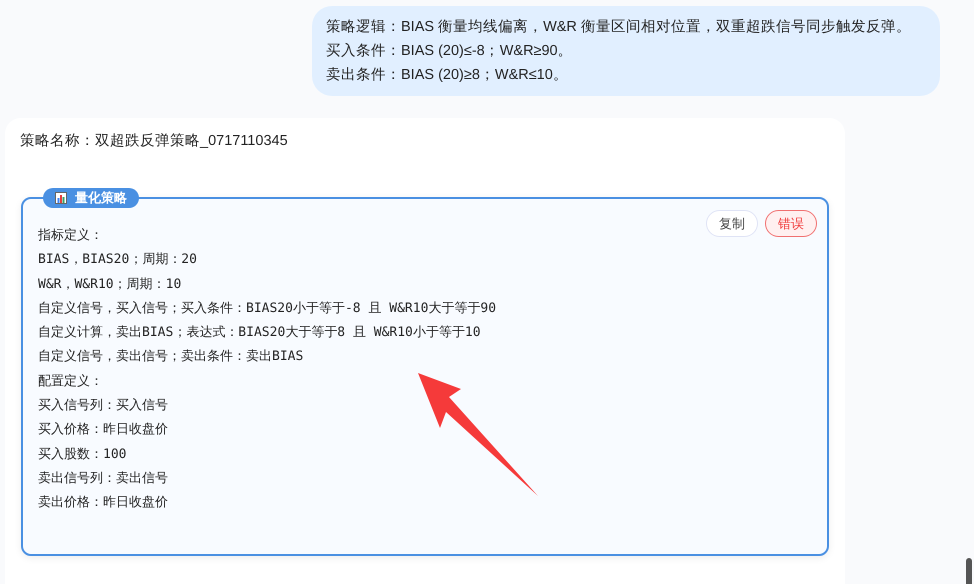 The width and height of the screenshot is (974, 584). Describe the element at coordinates (791, 223) in the screenshot. I see `action-button: 错误` at that location.